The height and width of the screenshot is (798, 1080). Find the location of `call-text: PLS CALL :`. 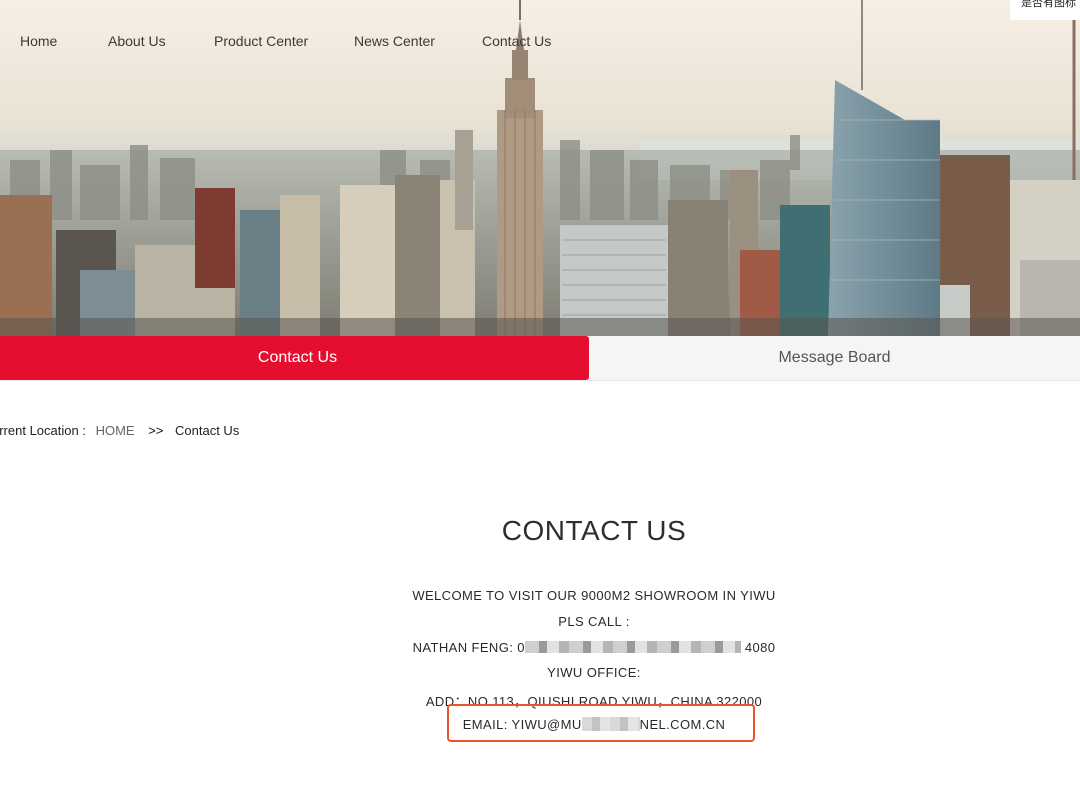

call-text: PLS CALL : is located at coordinates (594, 621).